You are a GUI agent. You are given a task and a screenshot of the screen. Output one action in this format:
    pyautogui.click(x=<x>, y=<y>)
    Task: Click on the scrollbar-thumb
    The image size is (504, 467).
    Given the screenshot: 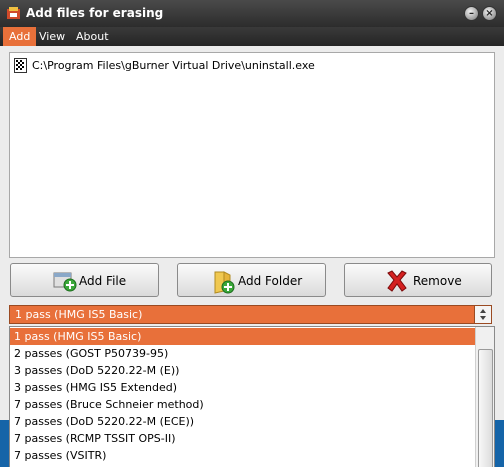 What is the action you would take?
    pyautogui.click(x=485, y=408)
    